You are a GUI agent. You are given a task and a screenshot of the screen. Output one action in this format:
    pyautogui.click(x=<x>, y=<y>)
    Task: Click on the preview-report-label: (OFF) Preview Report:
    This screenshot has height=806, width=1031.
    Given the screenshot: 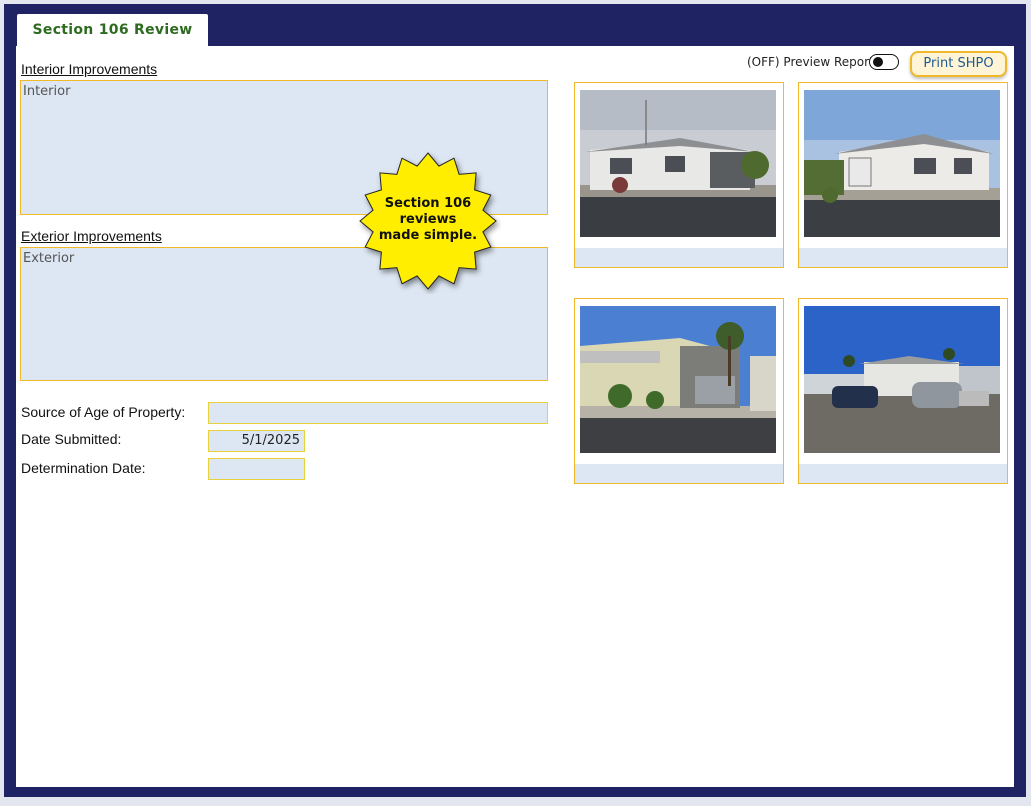 What is the action you would take?
    pyautogui.click(x=812, y=62)
    